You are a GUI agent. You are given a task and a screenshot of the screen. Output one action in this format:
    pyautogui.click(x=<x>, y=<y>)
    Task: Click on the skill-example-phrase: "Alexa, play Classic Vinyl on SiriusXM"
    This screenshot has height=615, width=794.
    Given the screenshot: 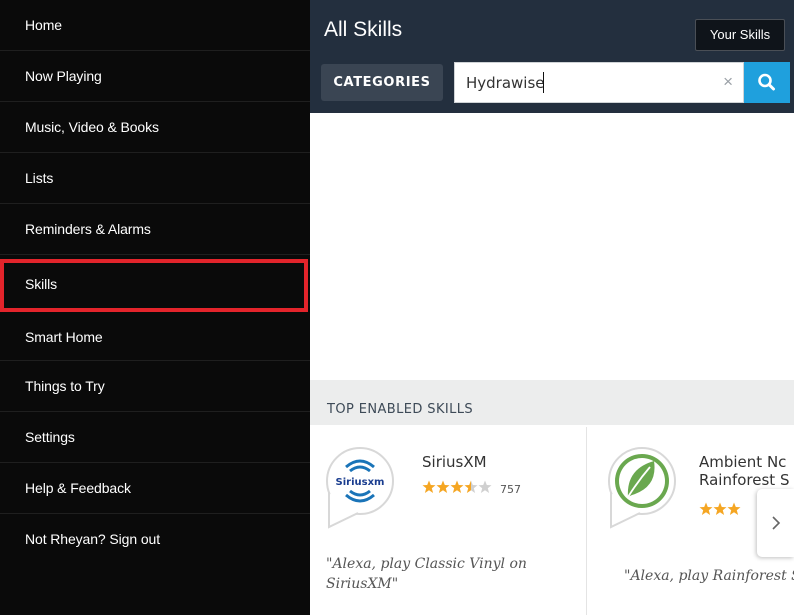 What is the action you would take?
    pyautogui.click(x=426, y=574)
    